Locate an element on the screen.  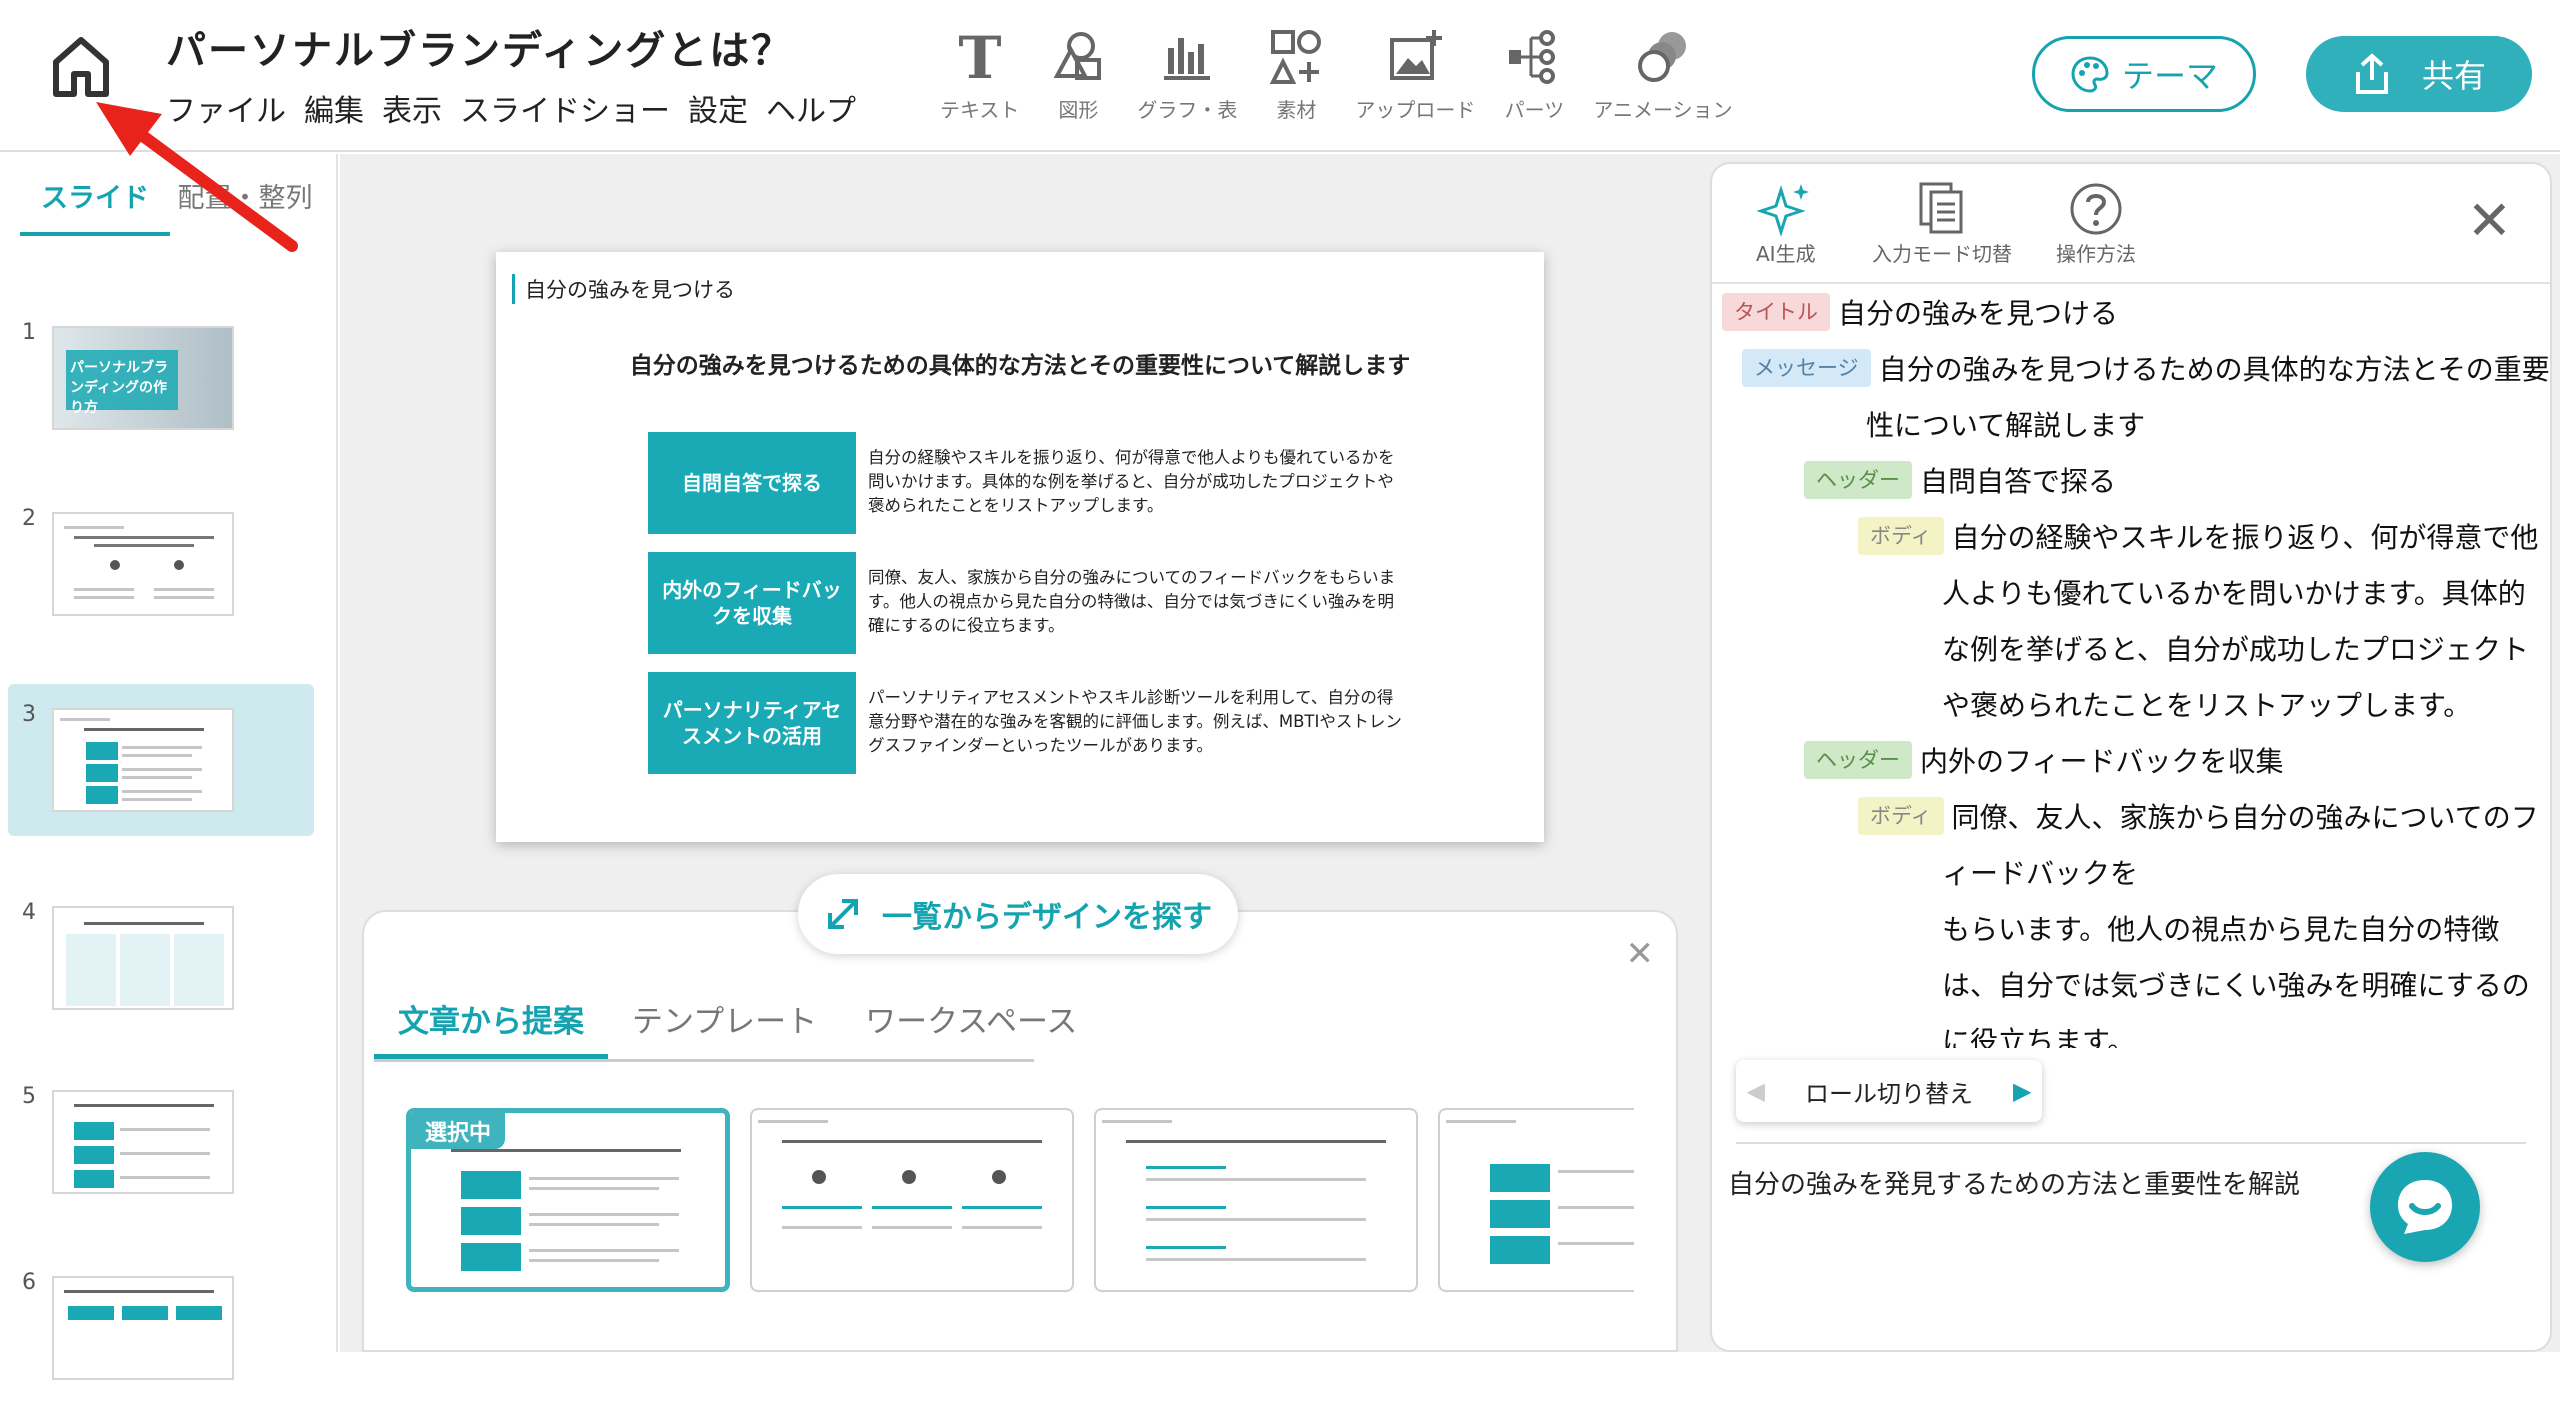
tool-material: 素材 is located at coordinates (1296, 74).